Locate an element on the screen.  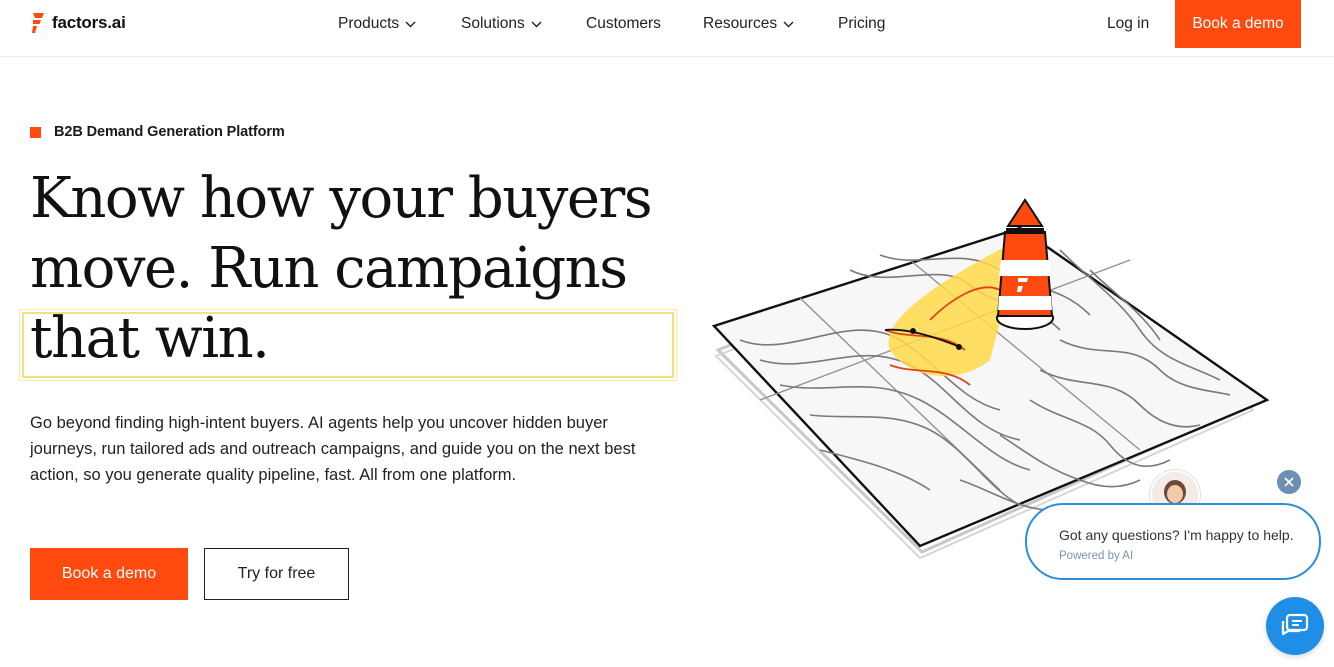
try-free-button: Try for free is located at coordinates (276, 574).